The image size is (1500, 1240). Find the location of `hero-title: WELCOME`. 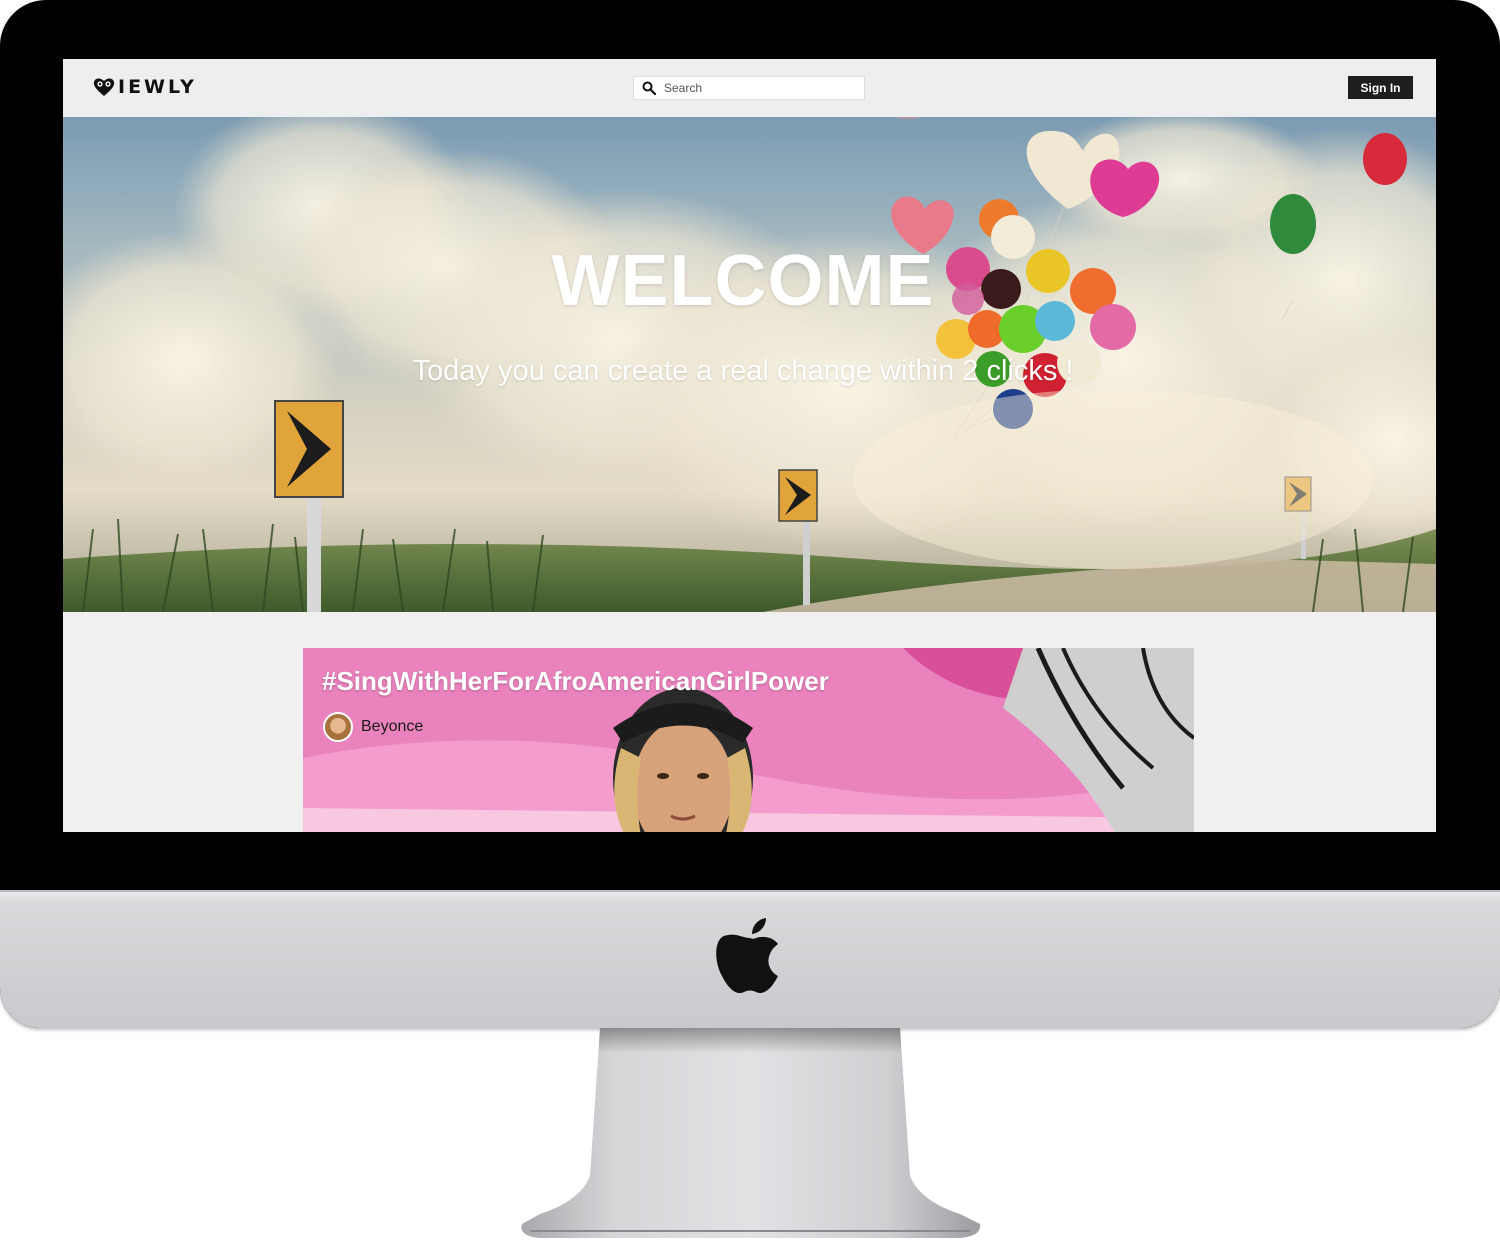

hero-title: WELCOME is located at coordinates (743, 281).